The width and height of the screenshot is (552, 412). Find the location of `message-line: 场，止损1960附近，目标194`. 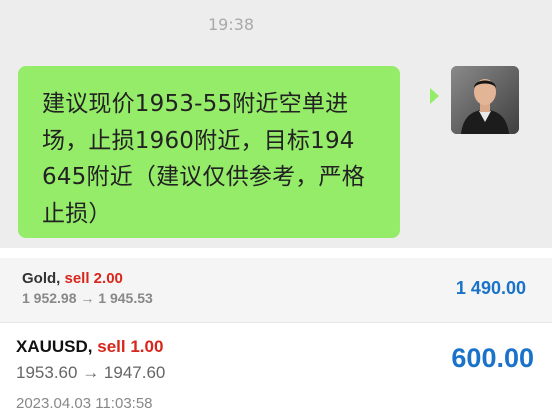

message-line: 场，止损1960附近，目标194 is located at coordinates (198, 140).